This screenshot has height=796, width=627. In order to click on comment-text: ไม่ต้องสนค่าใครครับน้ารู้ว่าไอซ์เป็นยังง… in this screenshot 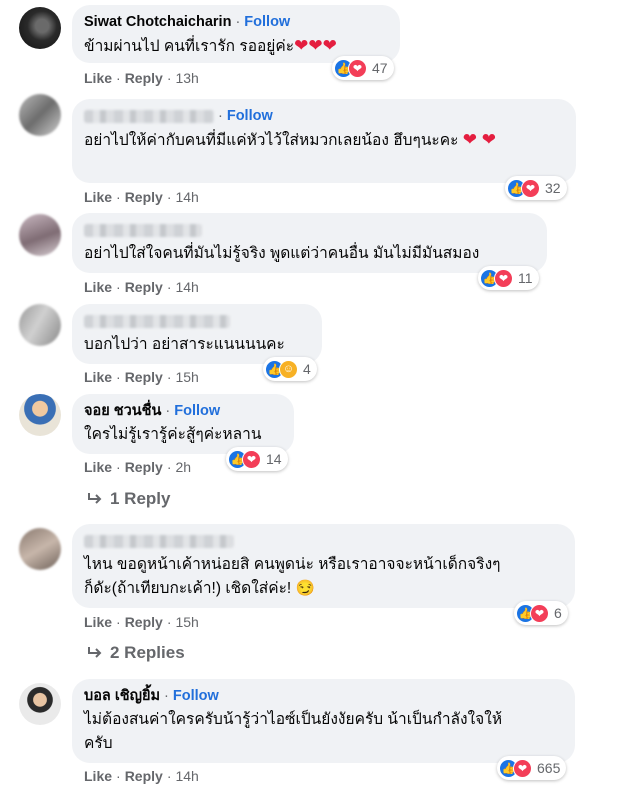, I will do `click(323, 732)`.